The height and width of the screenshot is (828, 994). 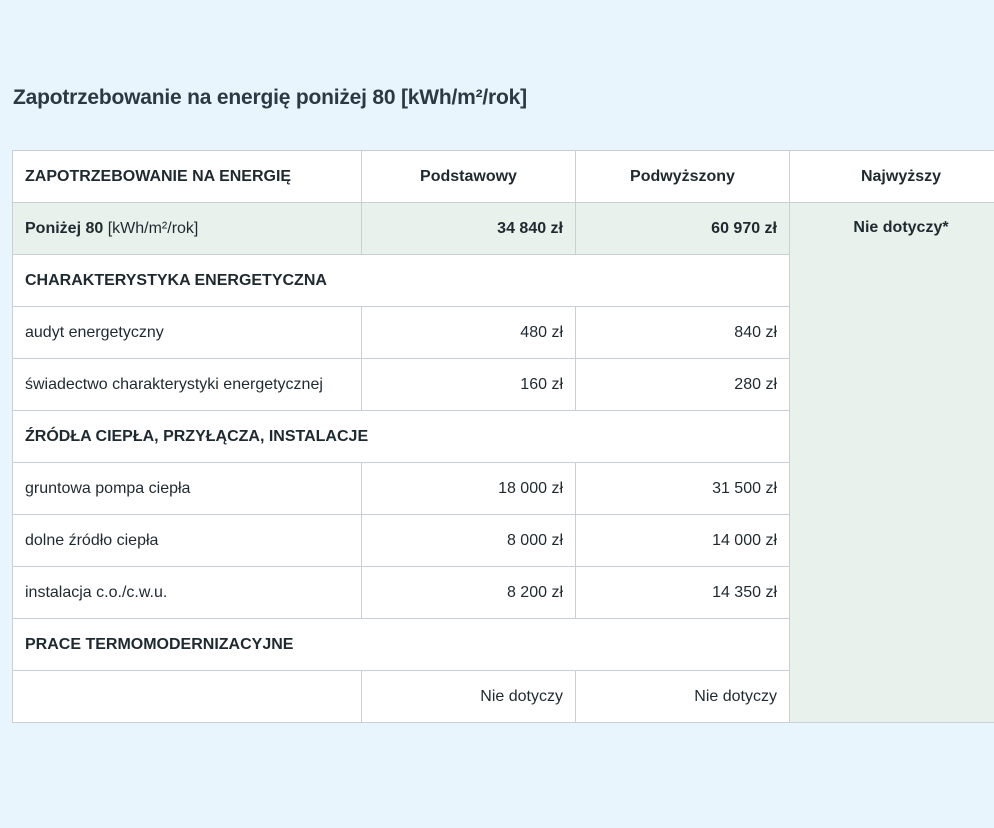 I want to click on row-label: dolne źródło ciepła, so click(x=187, y=540).